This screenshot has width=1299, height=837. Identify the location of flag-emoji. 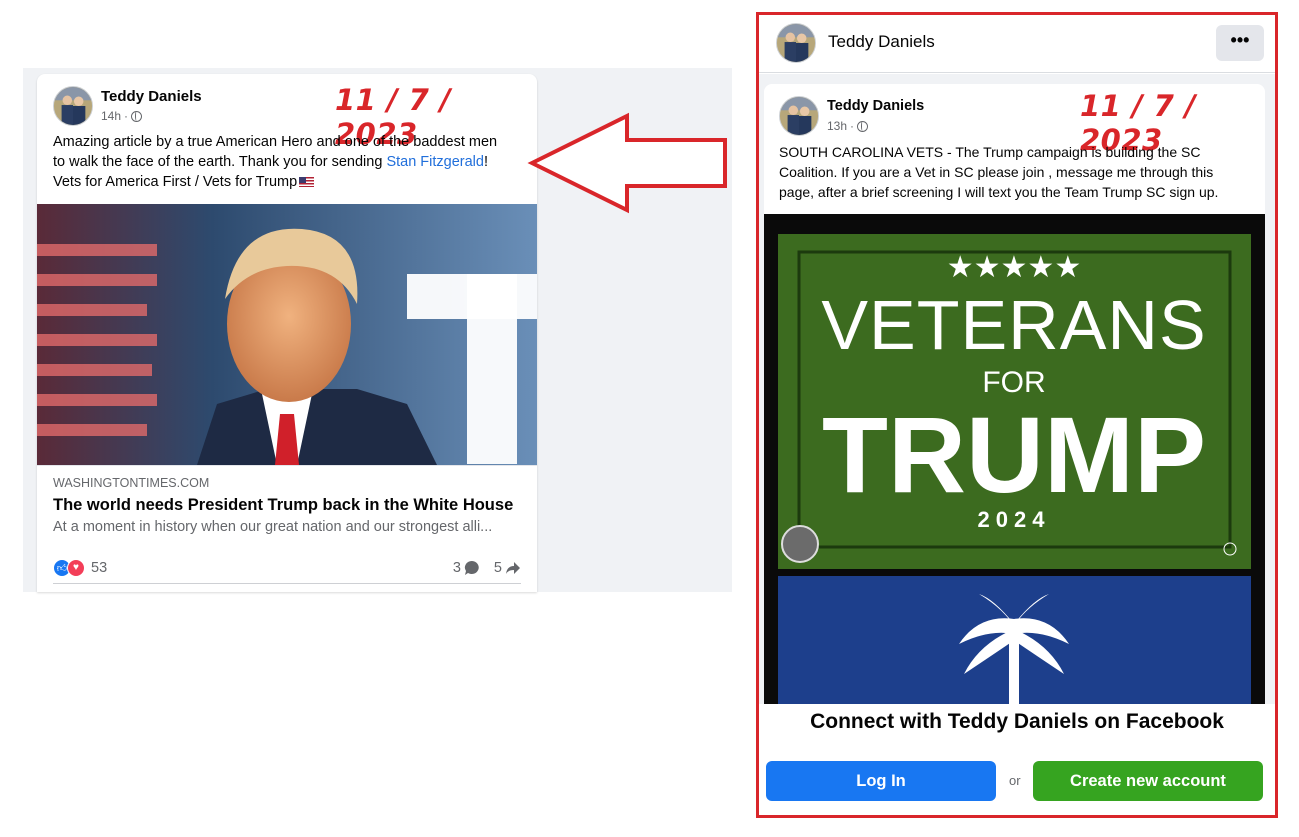
(307, 182).